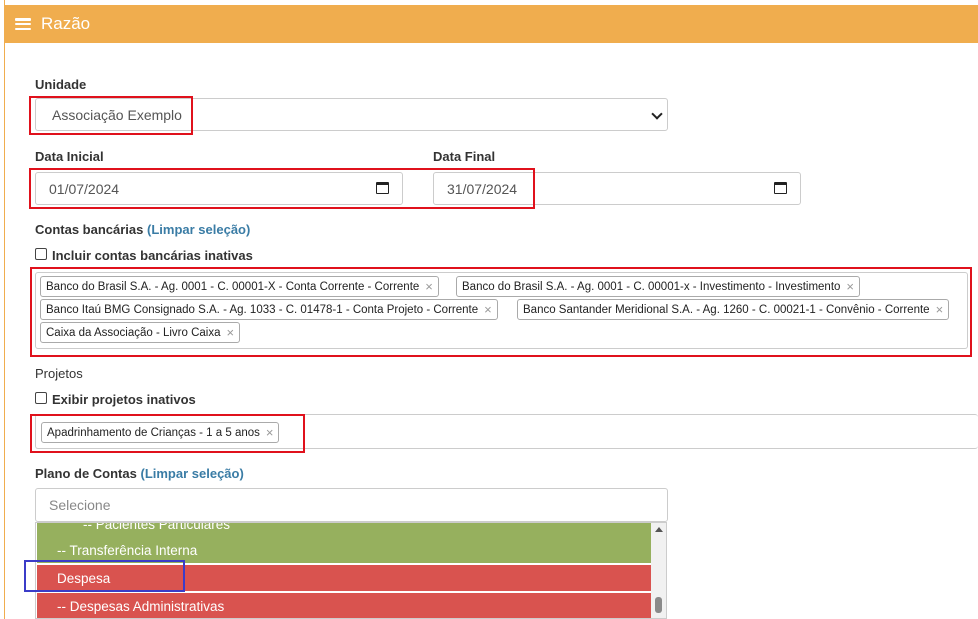 The image size is (978, 619). I want to click on highlight-despesa, so click(104, 576).